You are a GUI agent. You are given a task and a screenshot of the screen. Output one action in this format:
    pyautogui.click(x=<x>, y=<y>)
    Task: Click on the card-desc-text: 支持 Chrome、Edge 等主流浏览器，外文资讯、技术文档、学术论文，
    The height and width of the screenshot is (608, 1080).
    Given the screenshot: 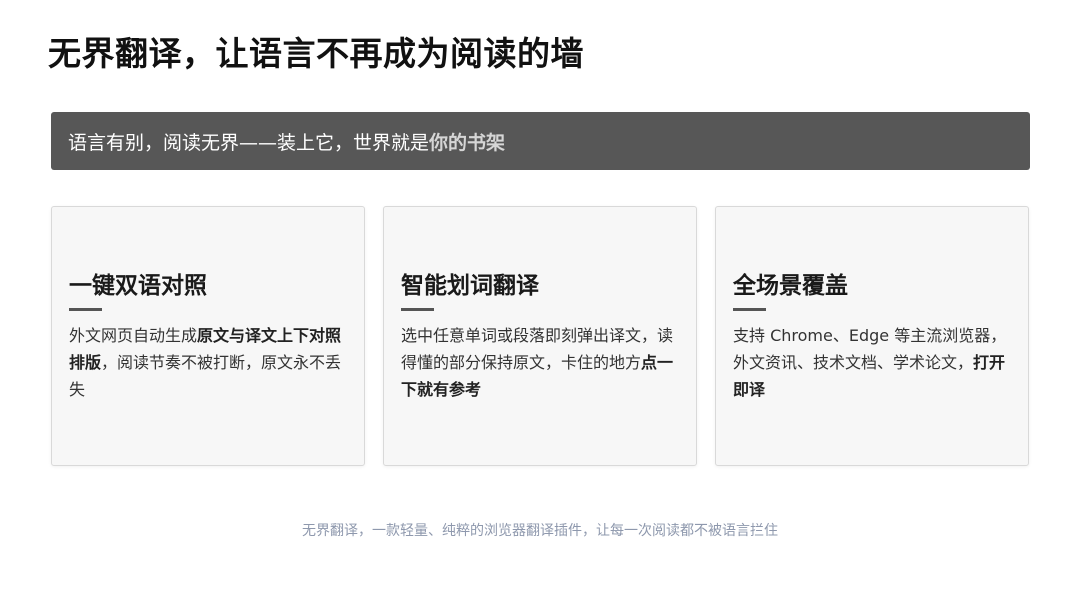 What is the action you would take?
    pyautogui.click(x=870, y=349)
    